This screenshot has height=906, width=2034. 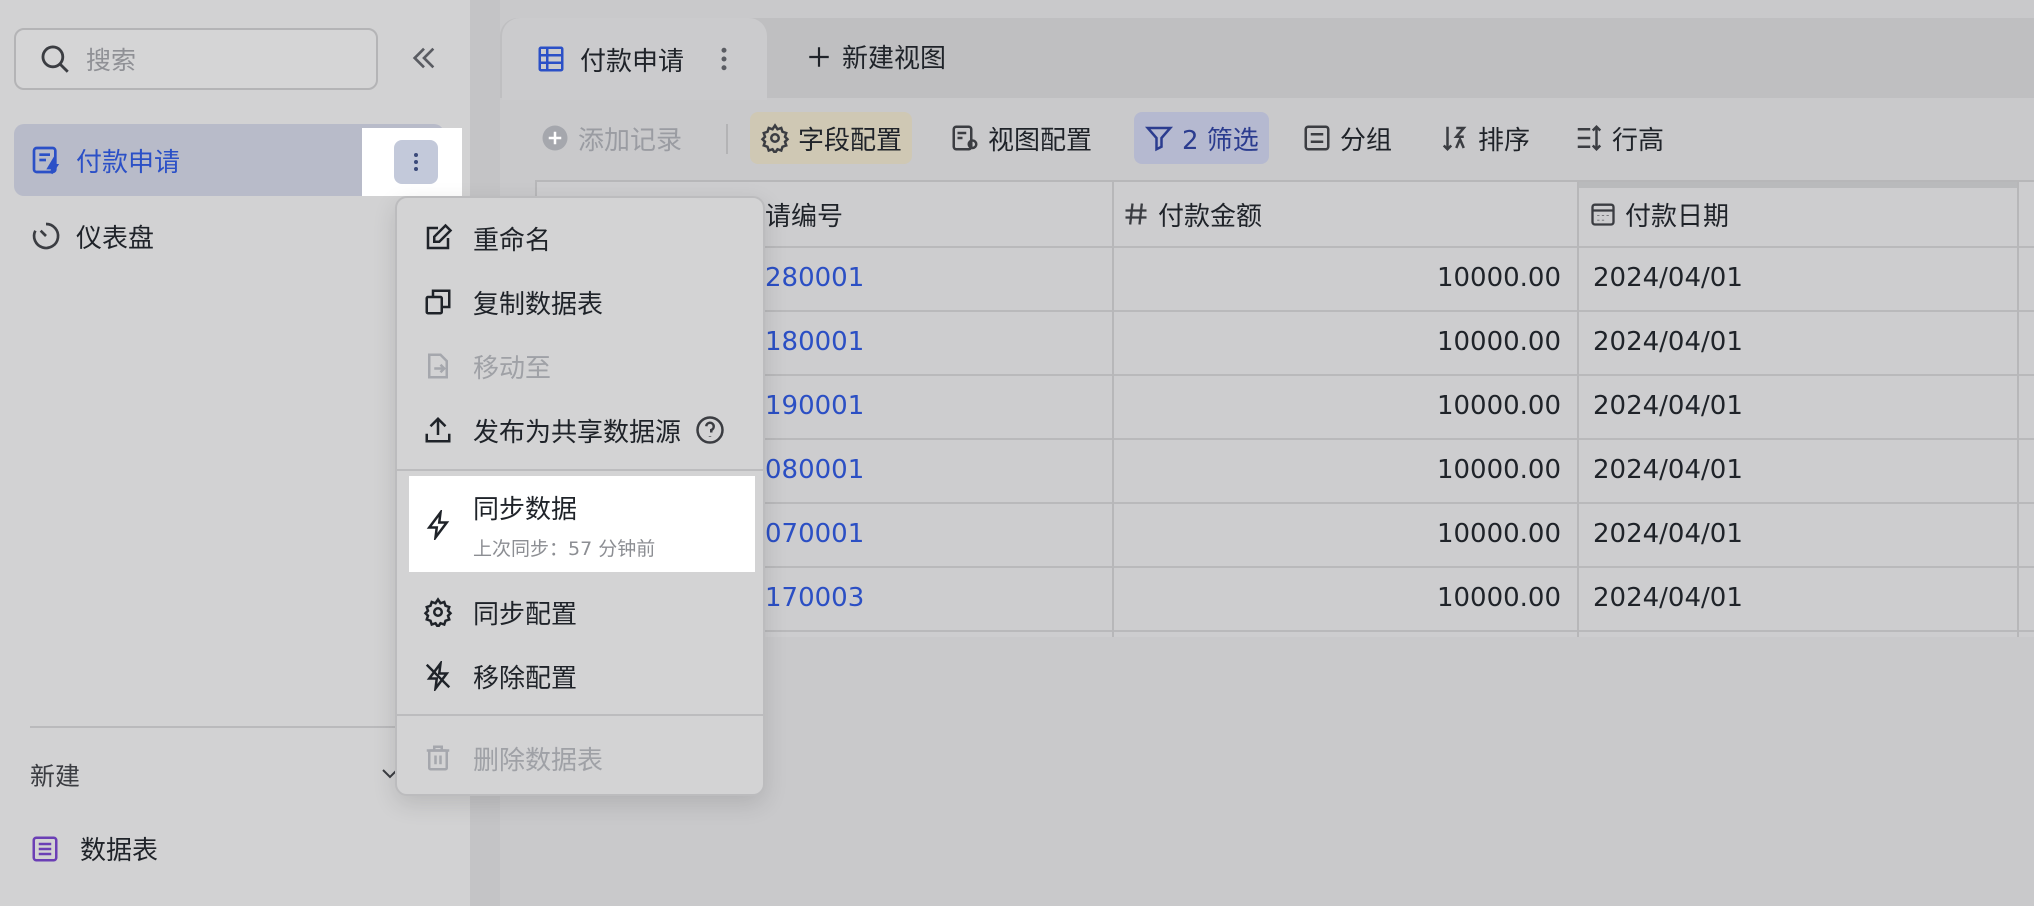 What do you see at coordinates (424, 58) in the screenshot?
I see `collapse-sidebar-icon` at bounding box center [424, 58].